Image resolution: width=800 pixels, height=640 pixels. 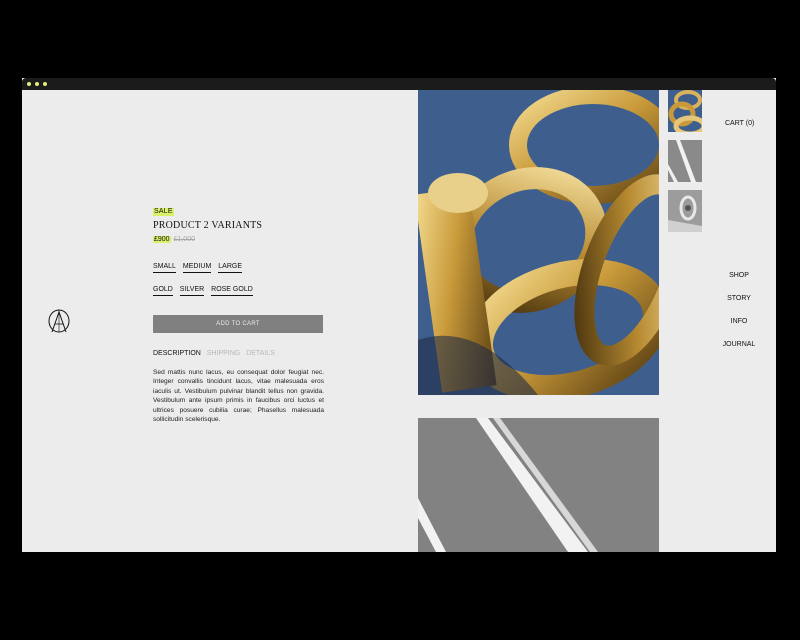 What do you see at coordinates (223, 353) in the screenshot?
I see `tab-shipping: SHIPPING` at bounding box center [223, 353].